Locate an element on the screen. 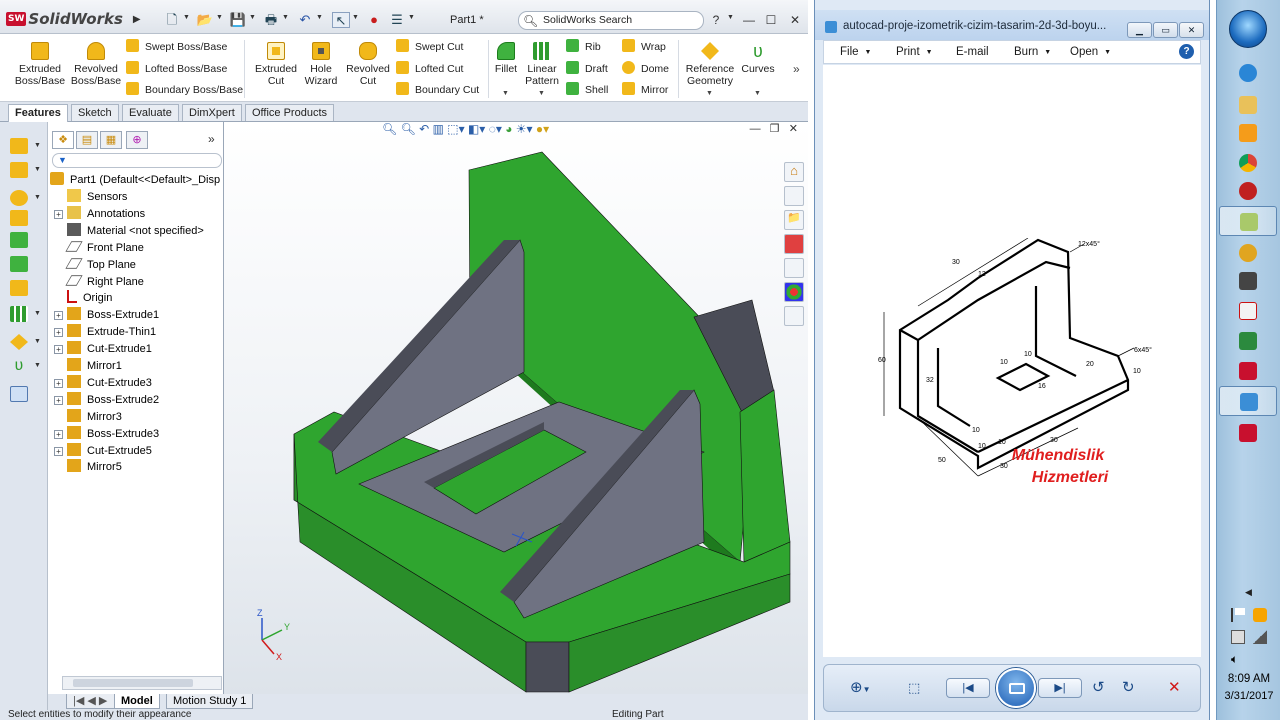 This screenshot has width=1280, height=720. notepad-taskbar-icon is located at coordinates (1248, 221).